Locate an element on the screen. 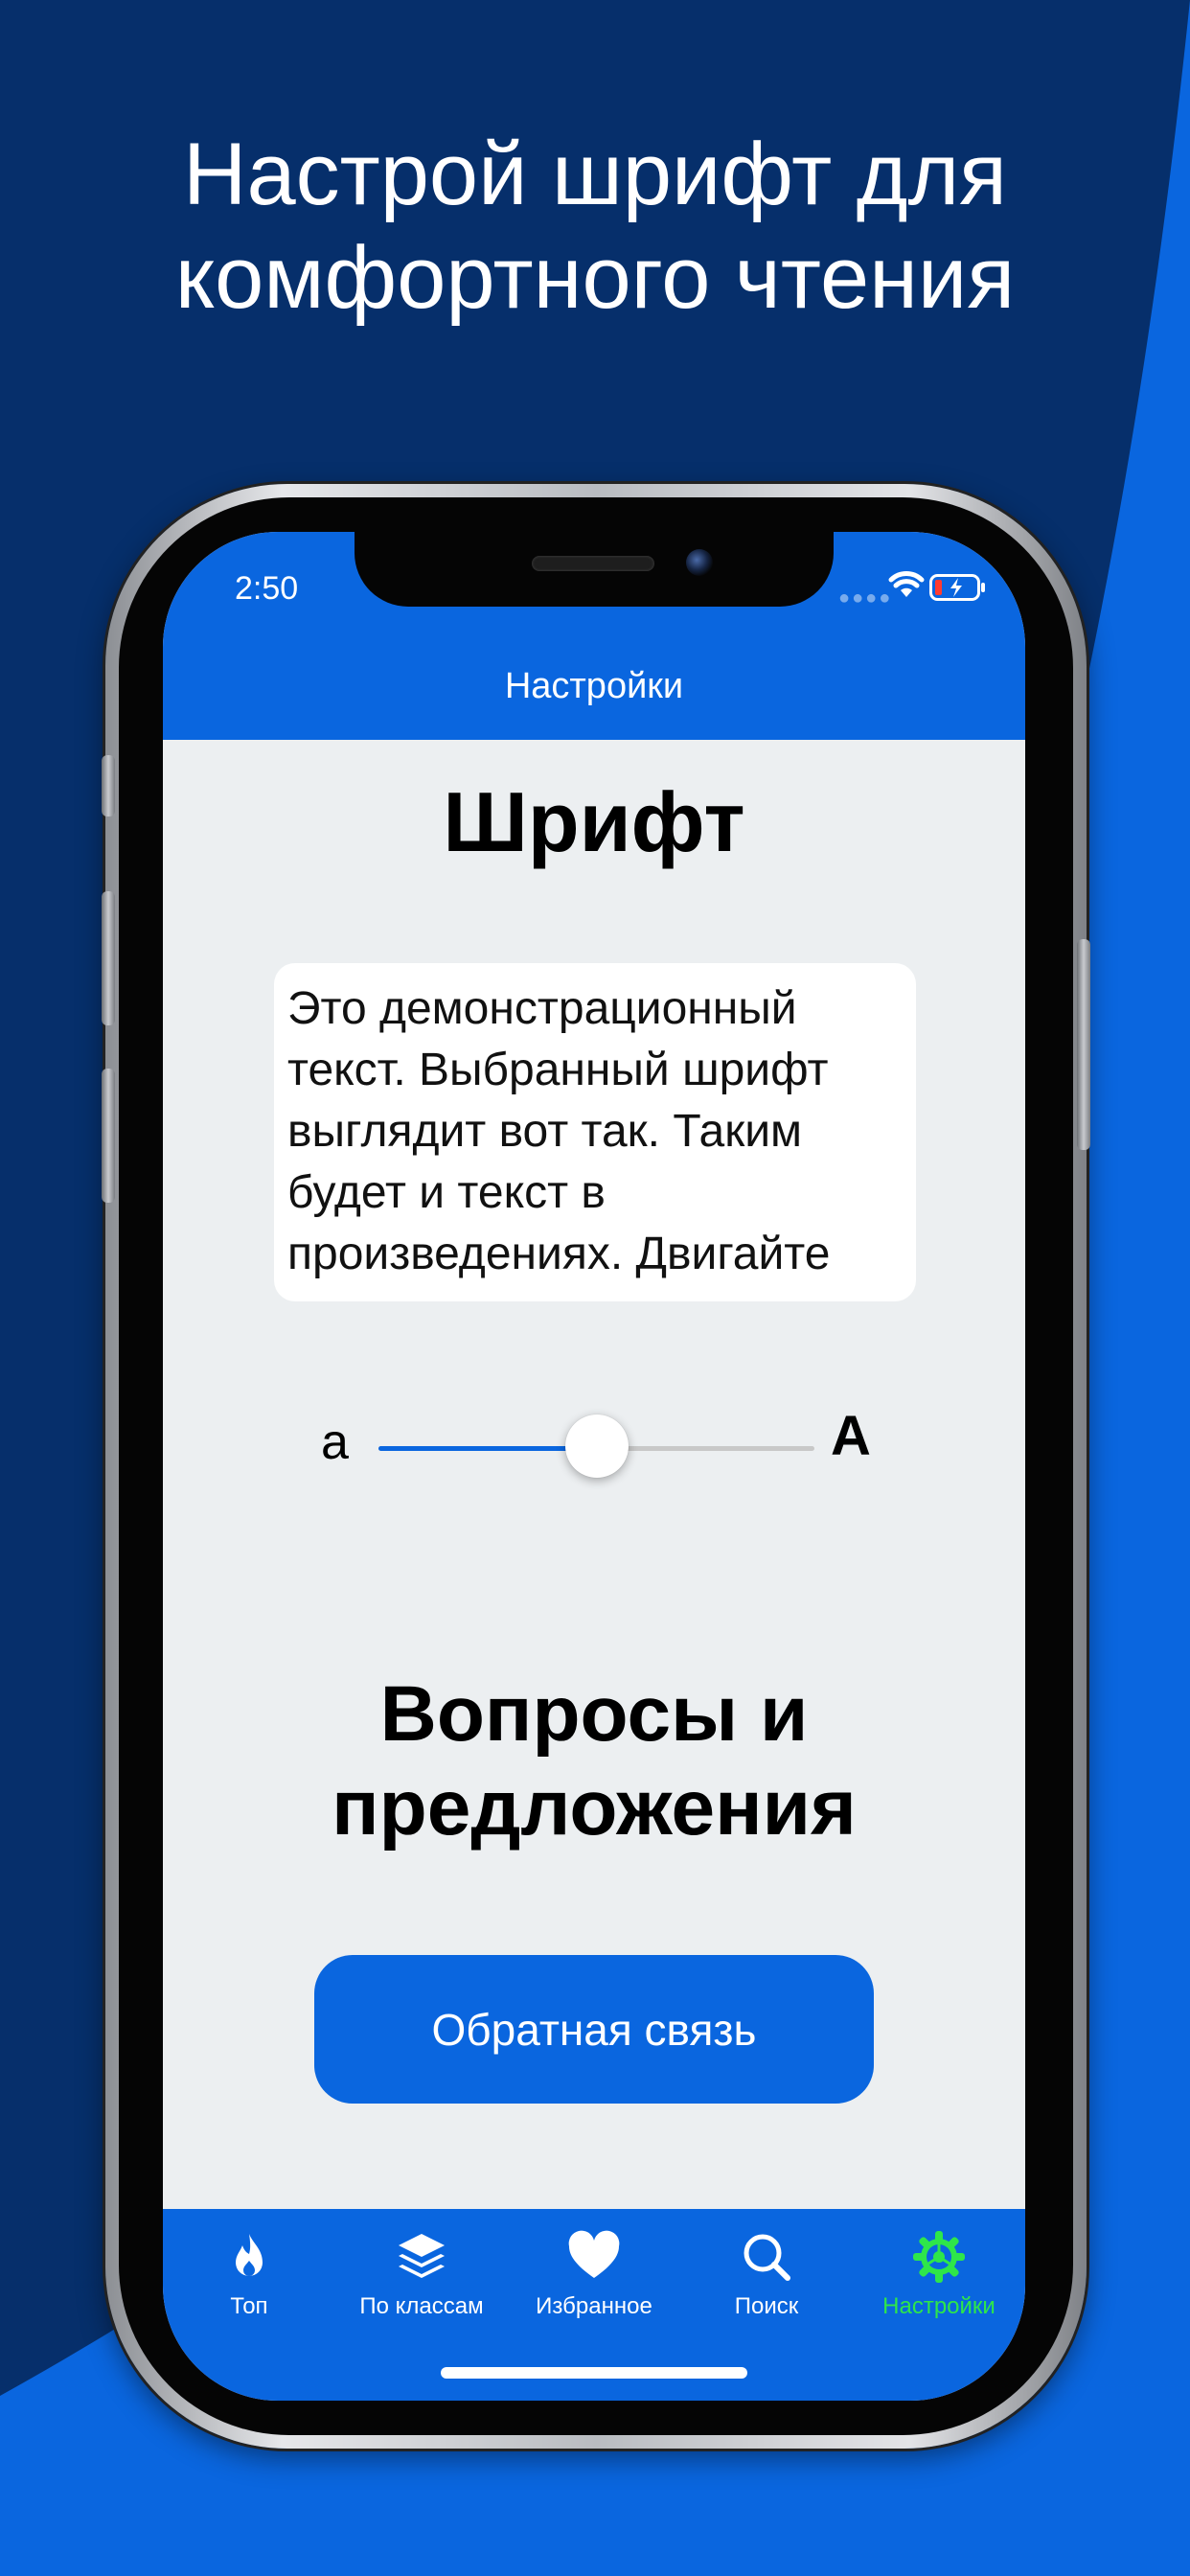 The height and width of the screenshot is (2576, 1190). font-size-slider-thumb is located at coordinates (596, 1446).